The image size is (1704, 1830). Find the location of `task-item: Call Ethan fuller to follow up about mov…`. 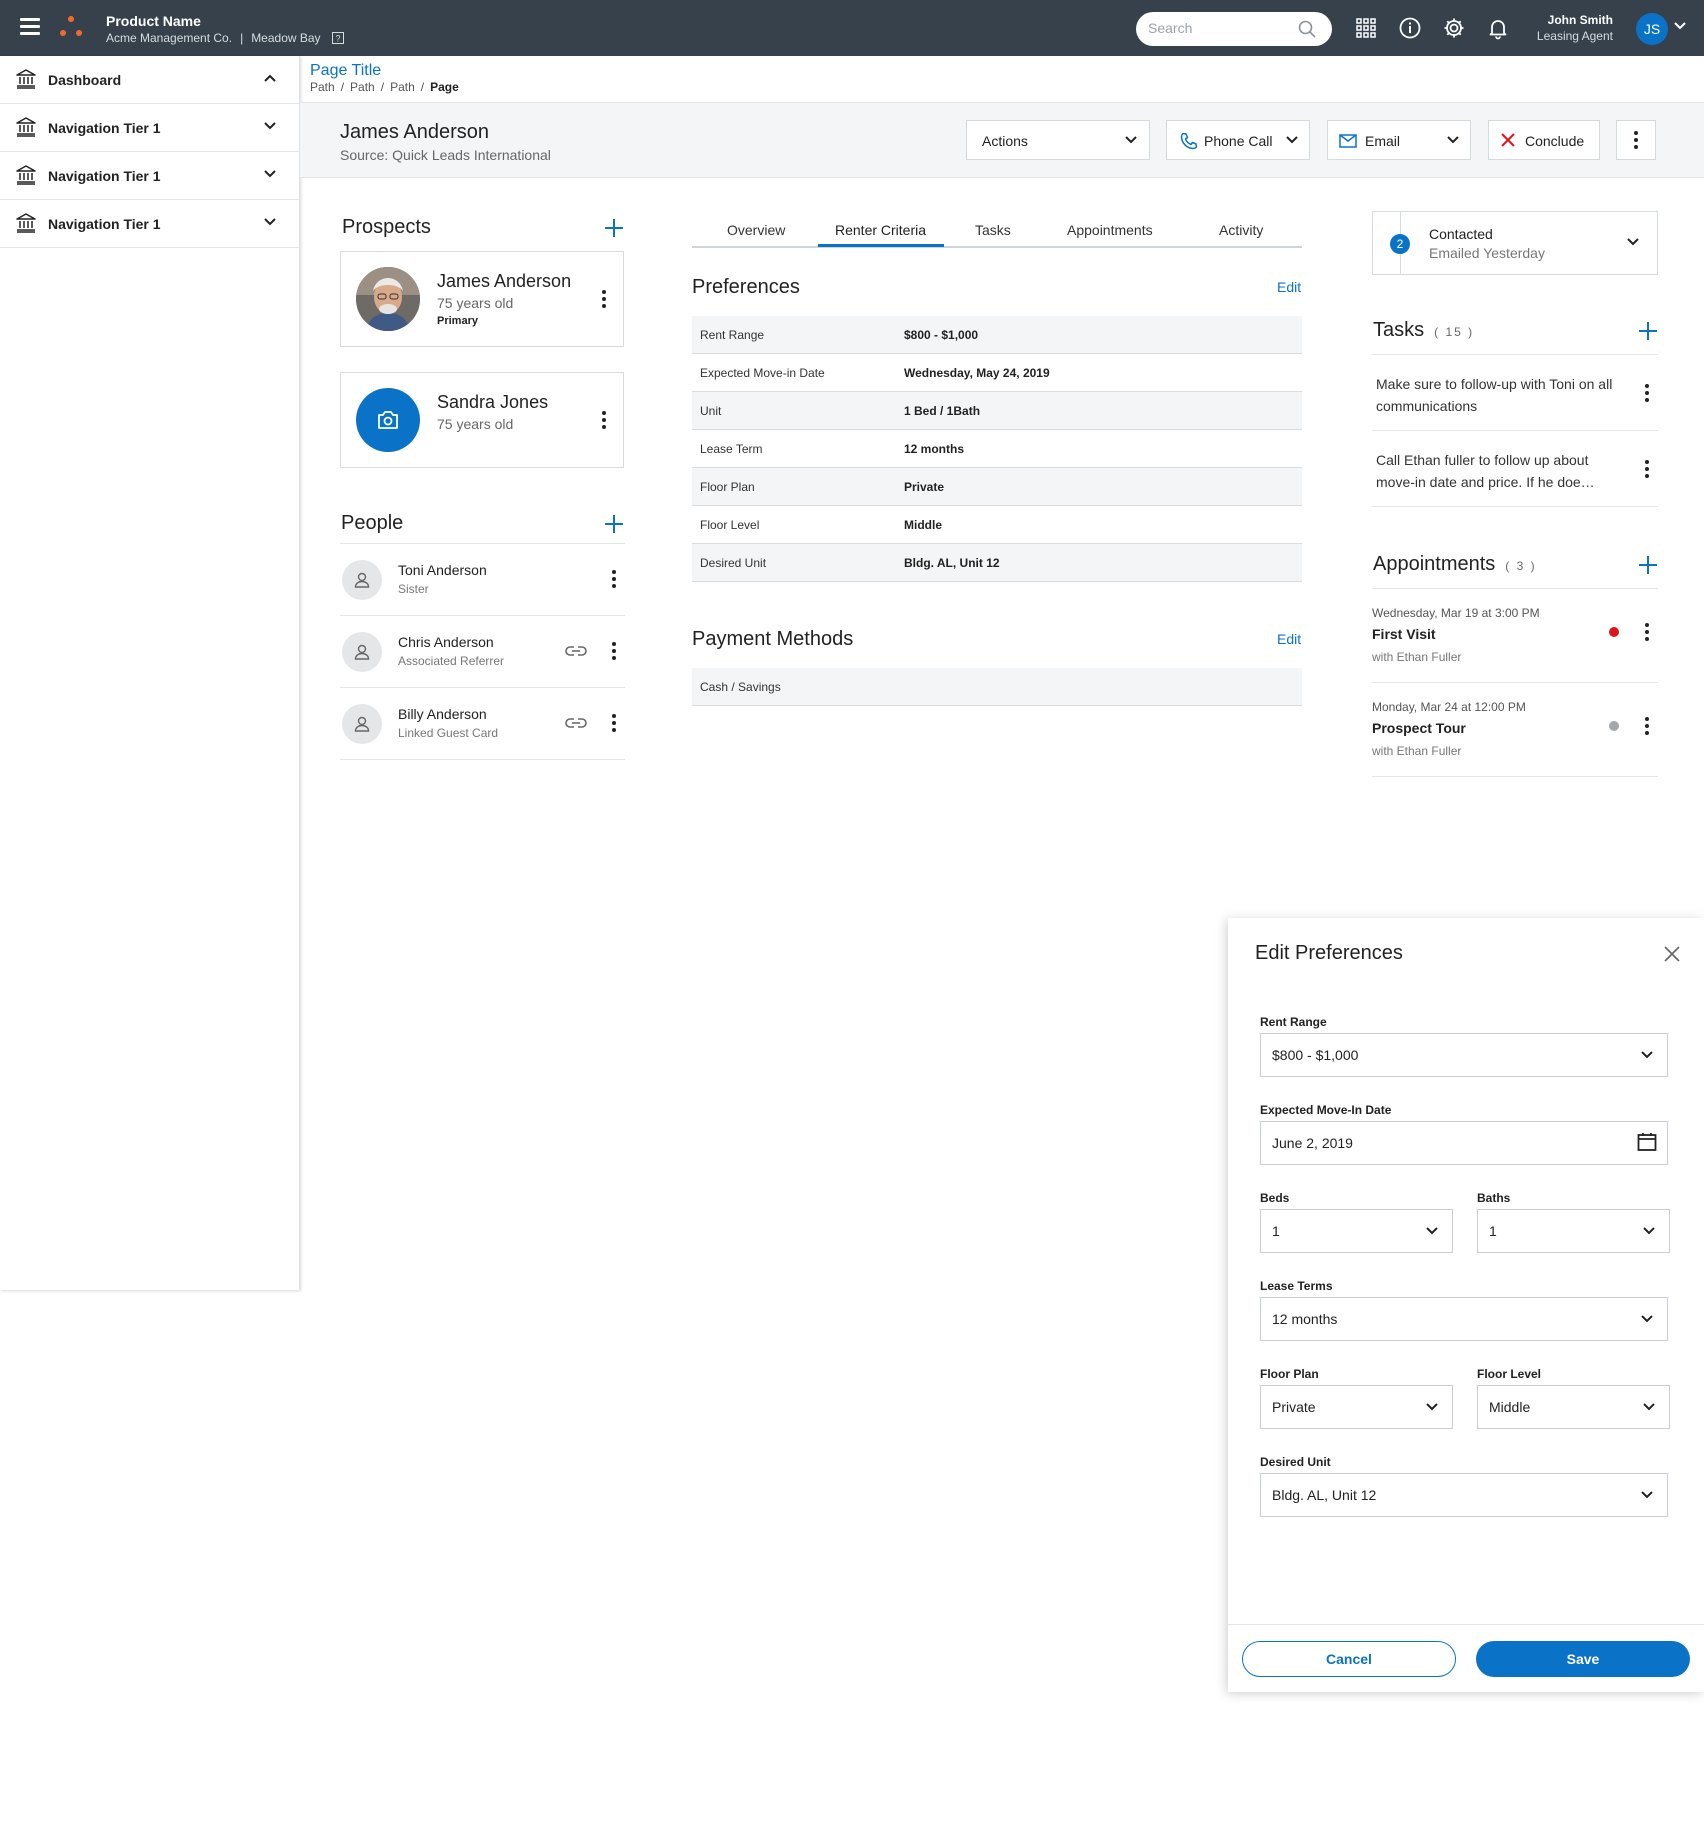

task-item: Call Ethan fuller to follow up about mov… is located at coordinates (1515, 469).